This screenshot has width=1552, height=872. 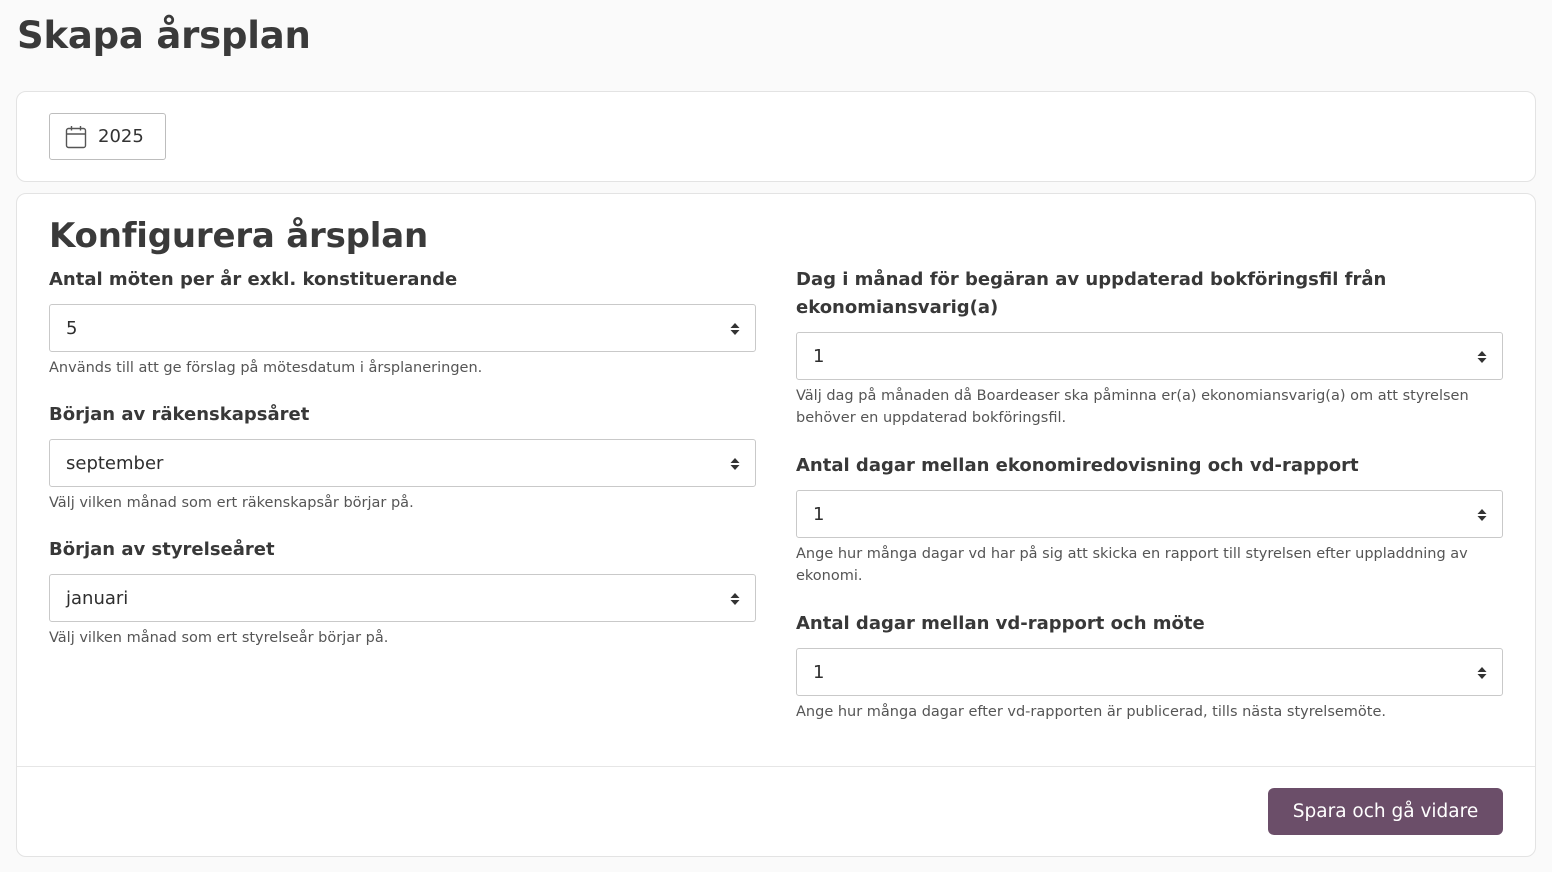 What do you see at coordinates (402, 463) in the screenshot?
I see `fiscal-year-start-select: september` at bounding box center [402, 463].